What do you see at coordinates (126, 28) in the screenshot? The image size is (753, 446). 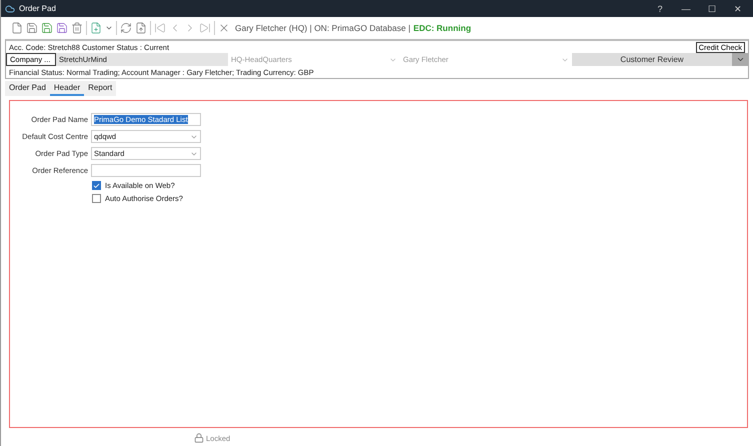 I see `refresh-icon` at bounding box center [126, 28].